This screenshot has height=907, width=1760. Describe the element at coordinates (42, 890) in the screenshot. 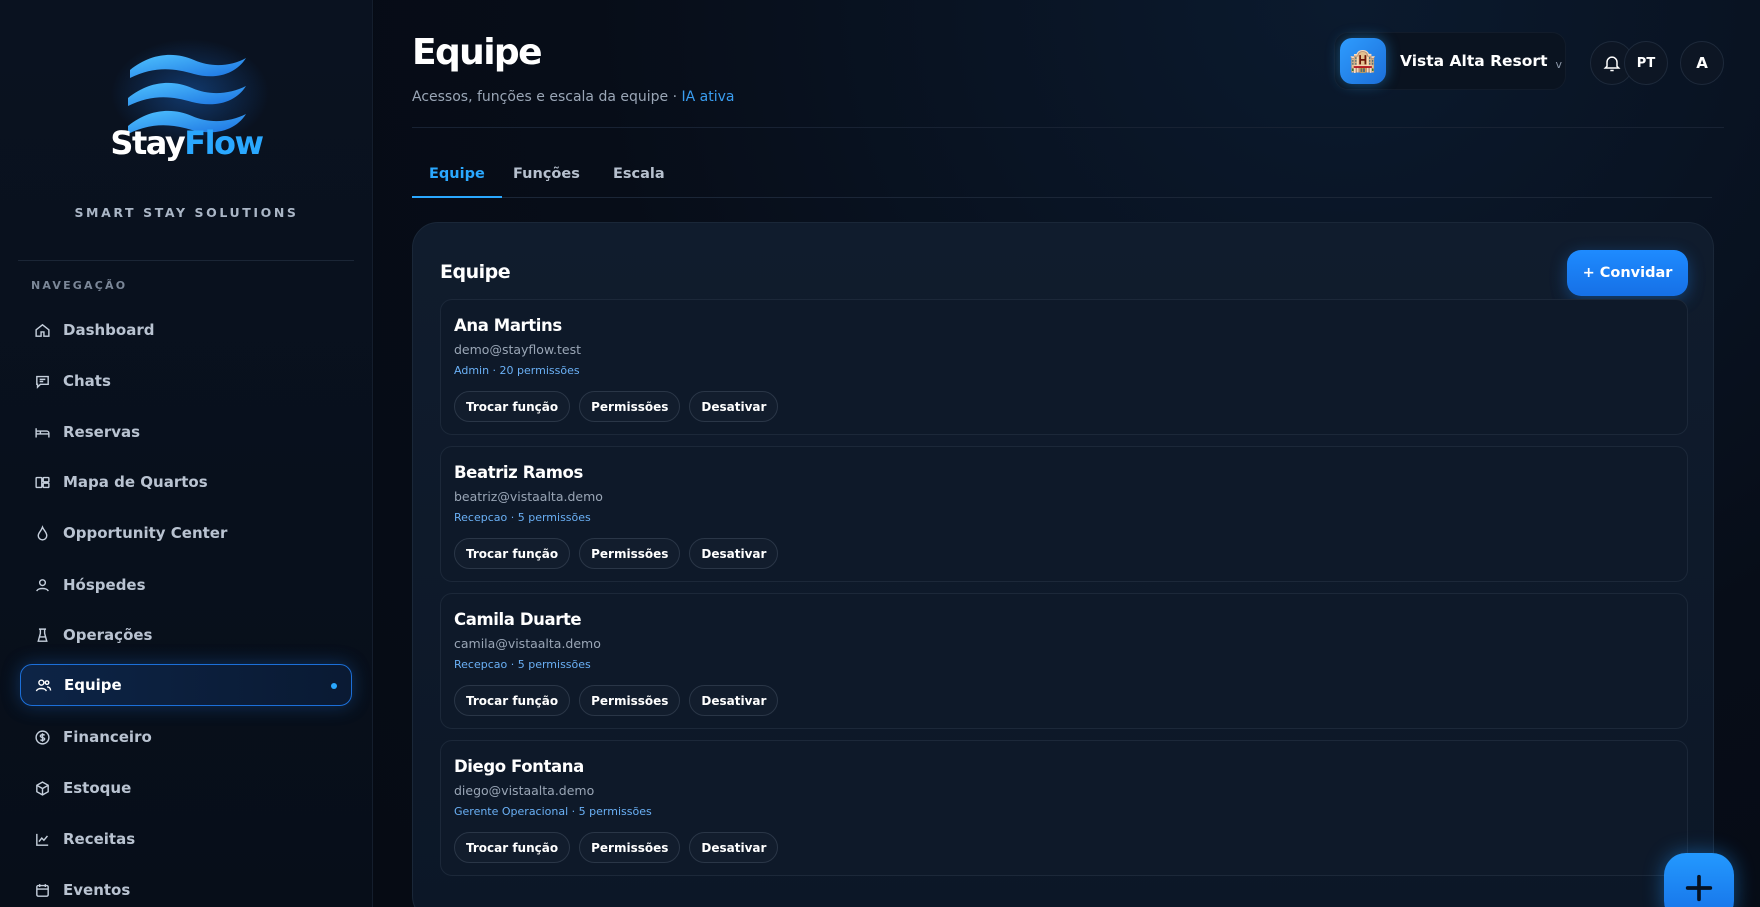

I see `calendar-icon` at that location.